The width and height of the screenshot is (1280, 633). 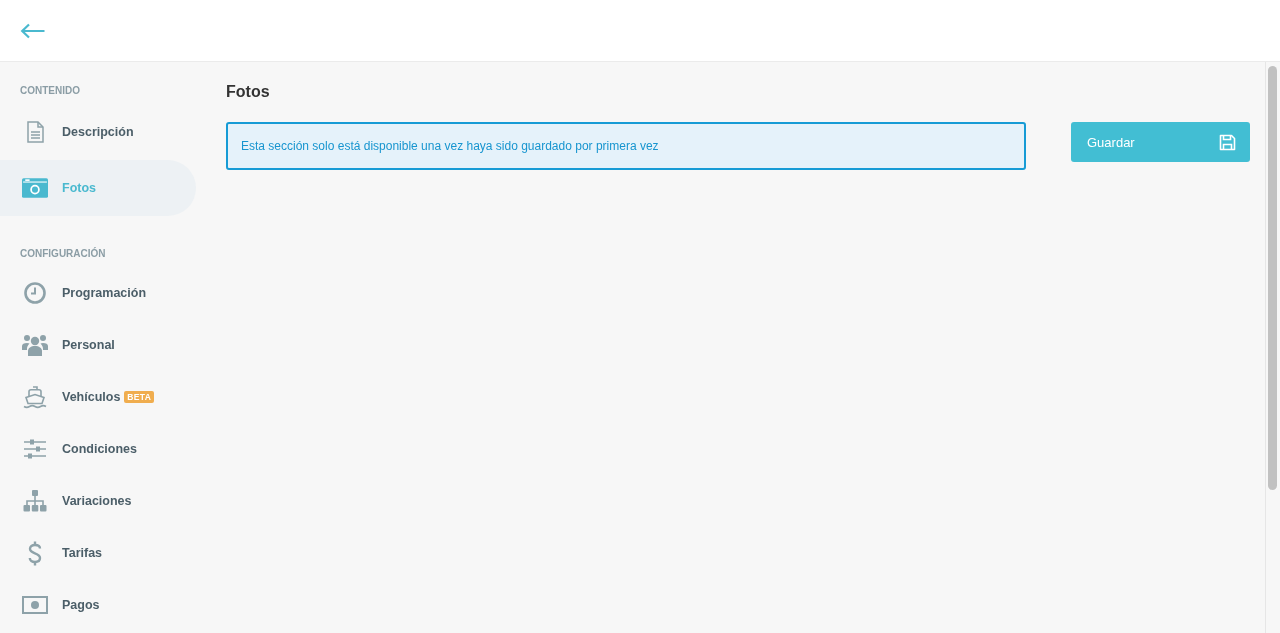 What do you see at coordinates (98, 397) in the screenshot?
I see `sidebar-item: Vehículos BETA` at bounding box center [98, 397].